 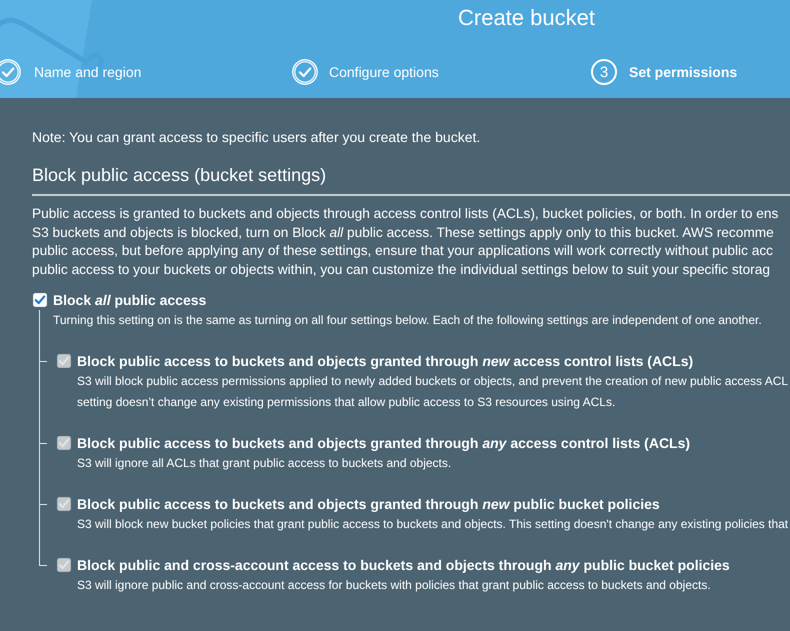 What do you see at coordinates (385, 361) in the screenshot?
I see `checkbox-label: Block public access to buckets and objects granted through new access control lists (ACLs)` at bounding box center [385, 361].